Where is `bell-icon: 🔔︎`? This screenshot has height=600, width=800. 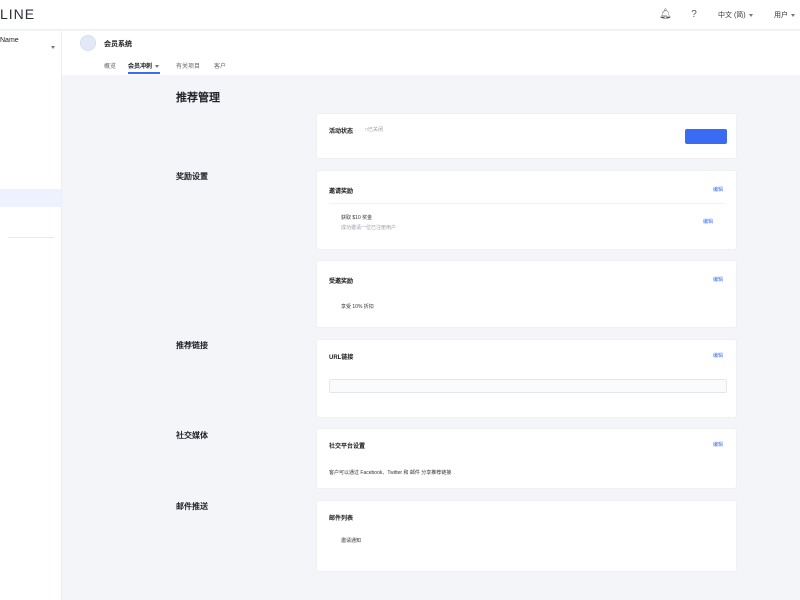 bell-icon: 🔔︎ is located at coordinates (665, 15).